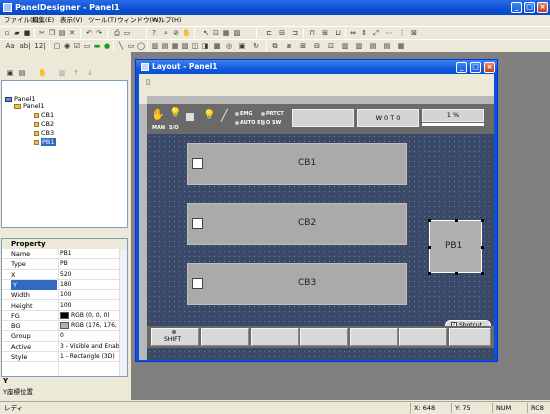 The image size is (550, 414). Describe the element at coordinates (127, 33) in the screenshot. I see `preview-icon: ▭` at that location.